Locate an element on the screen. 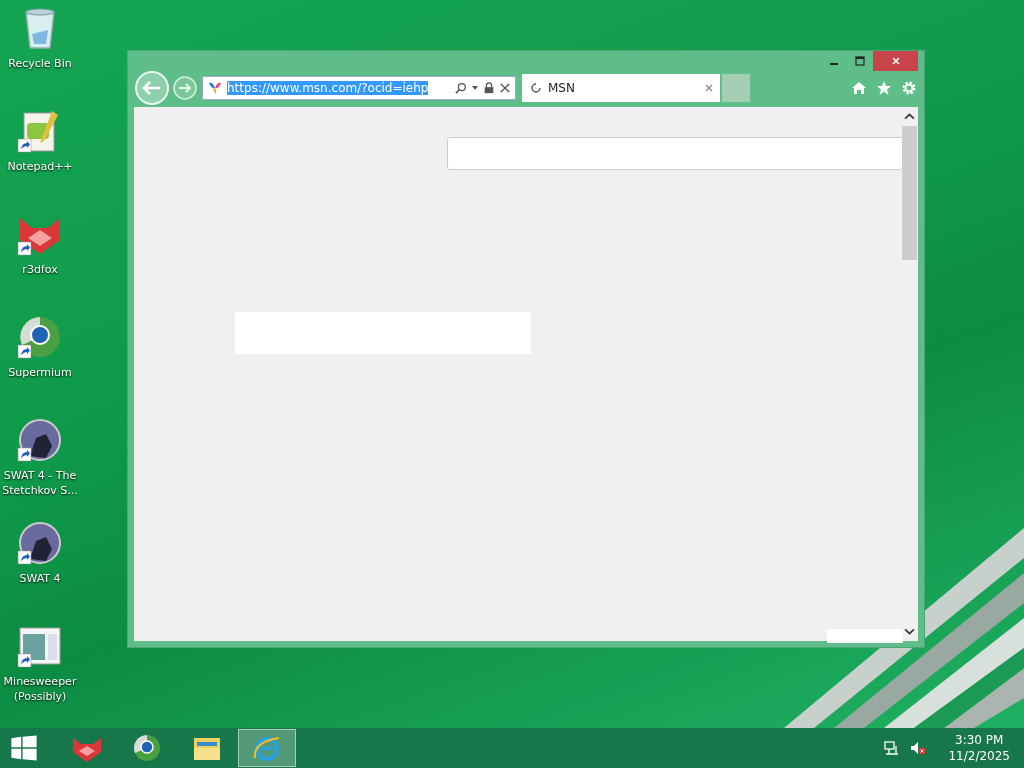 Image resolution: width=1024 pixels, height=768 pixels. close-tab-icon is located at coordinates (709, 88).